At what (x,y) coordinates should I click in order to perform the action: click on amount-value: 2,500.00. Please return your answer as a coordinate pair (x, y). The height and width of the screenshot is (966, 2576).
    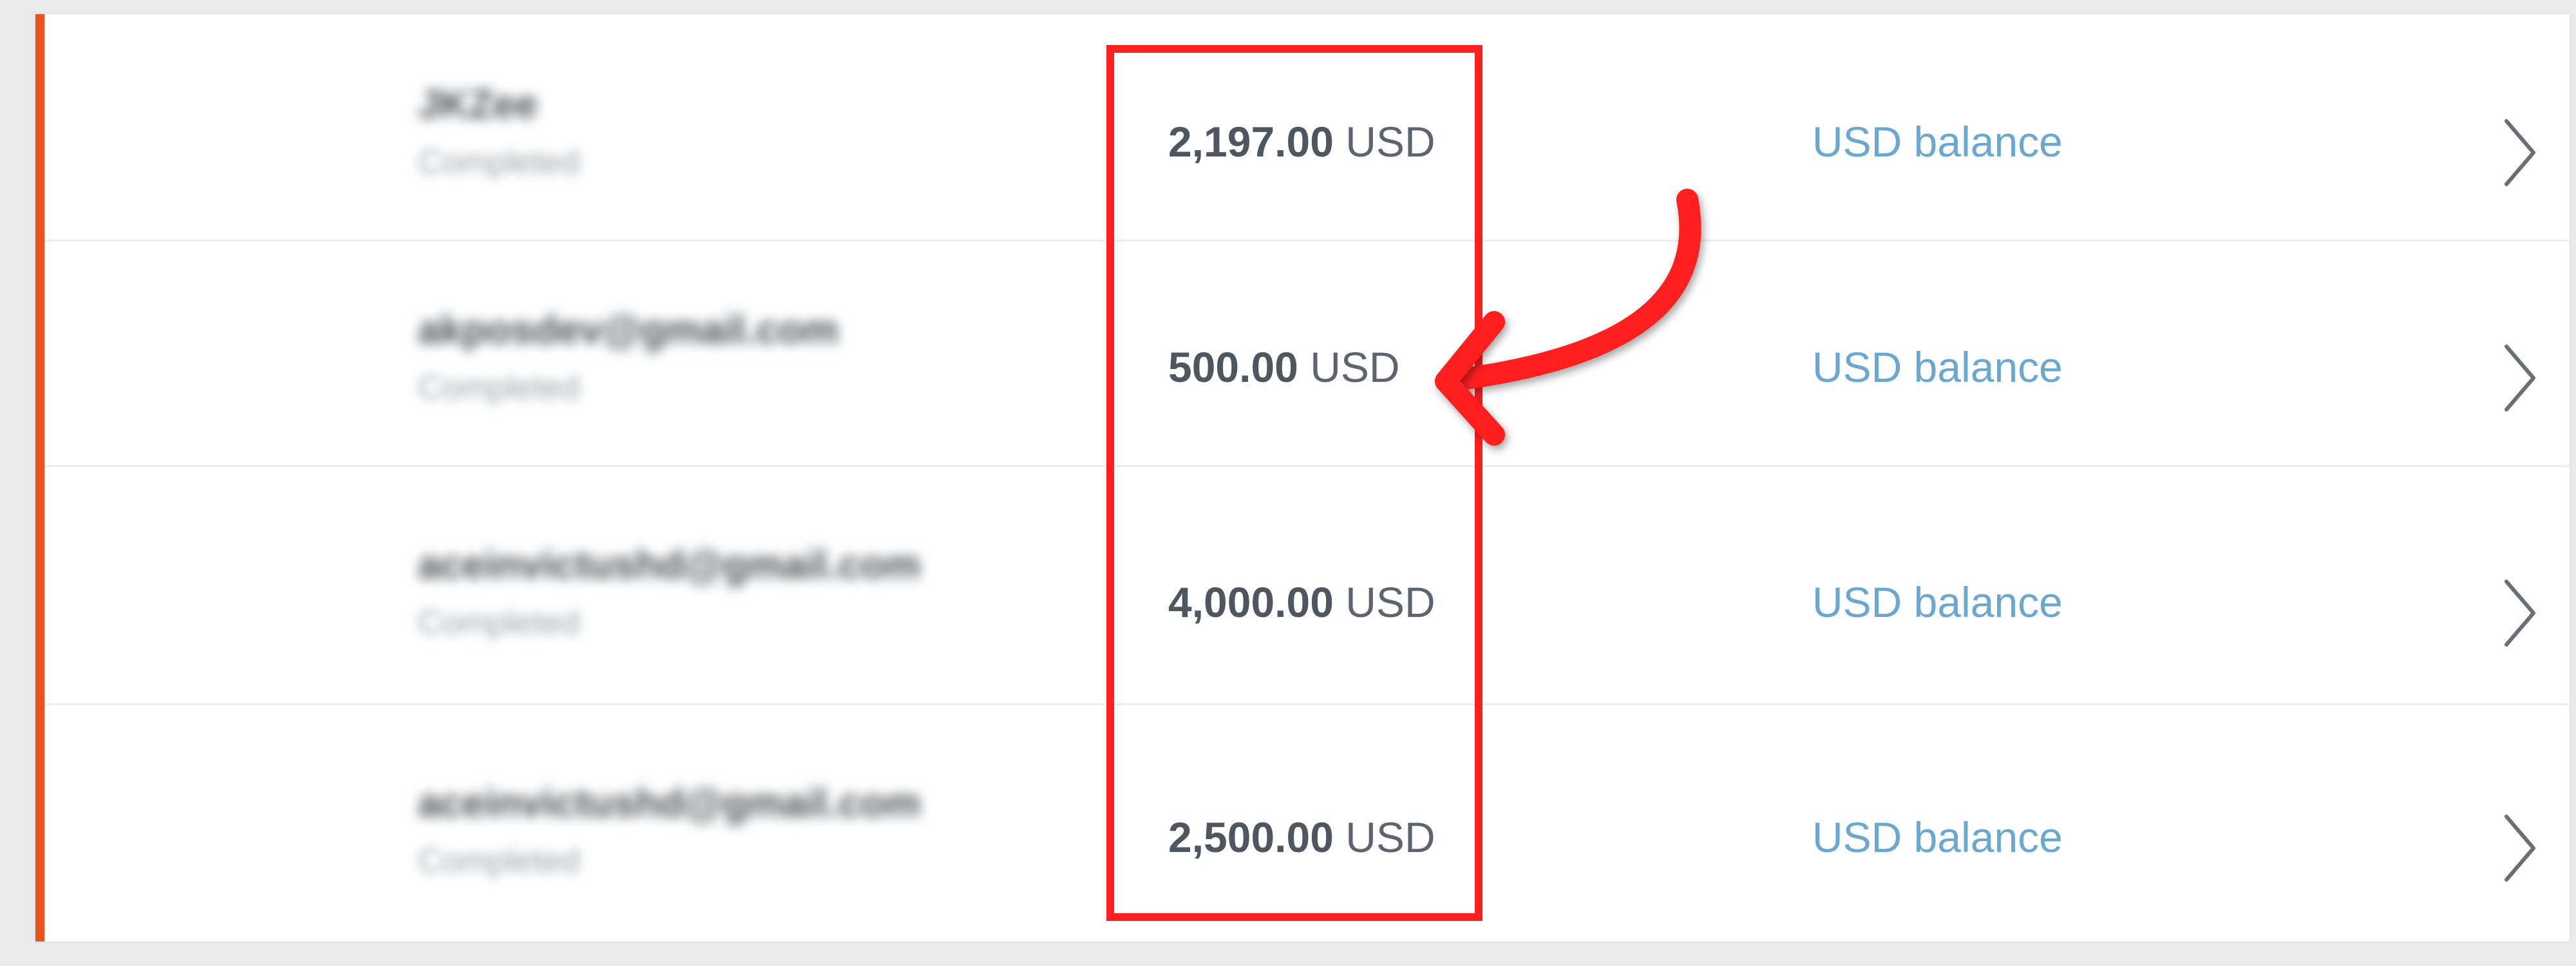
    Looking at the image, I should click on (1251, 837).